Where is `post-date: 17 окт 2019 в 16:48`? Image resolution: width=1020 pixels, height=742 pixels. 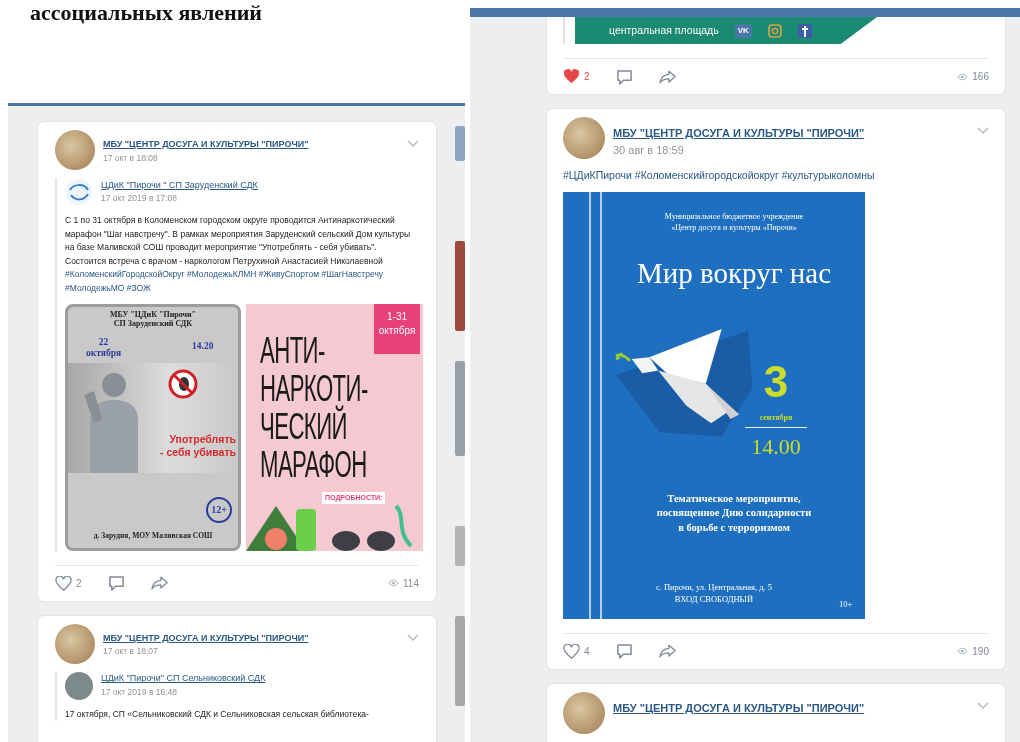
post-date: 17 окт 2019 в 16:48 is located at coordinates (140, 692).